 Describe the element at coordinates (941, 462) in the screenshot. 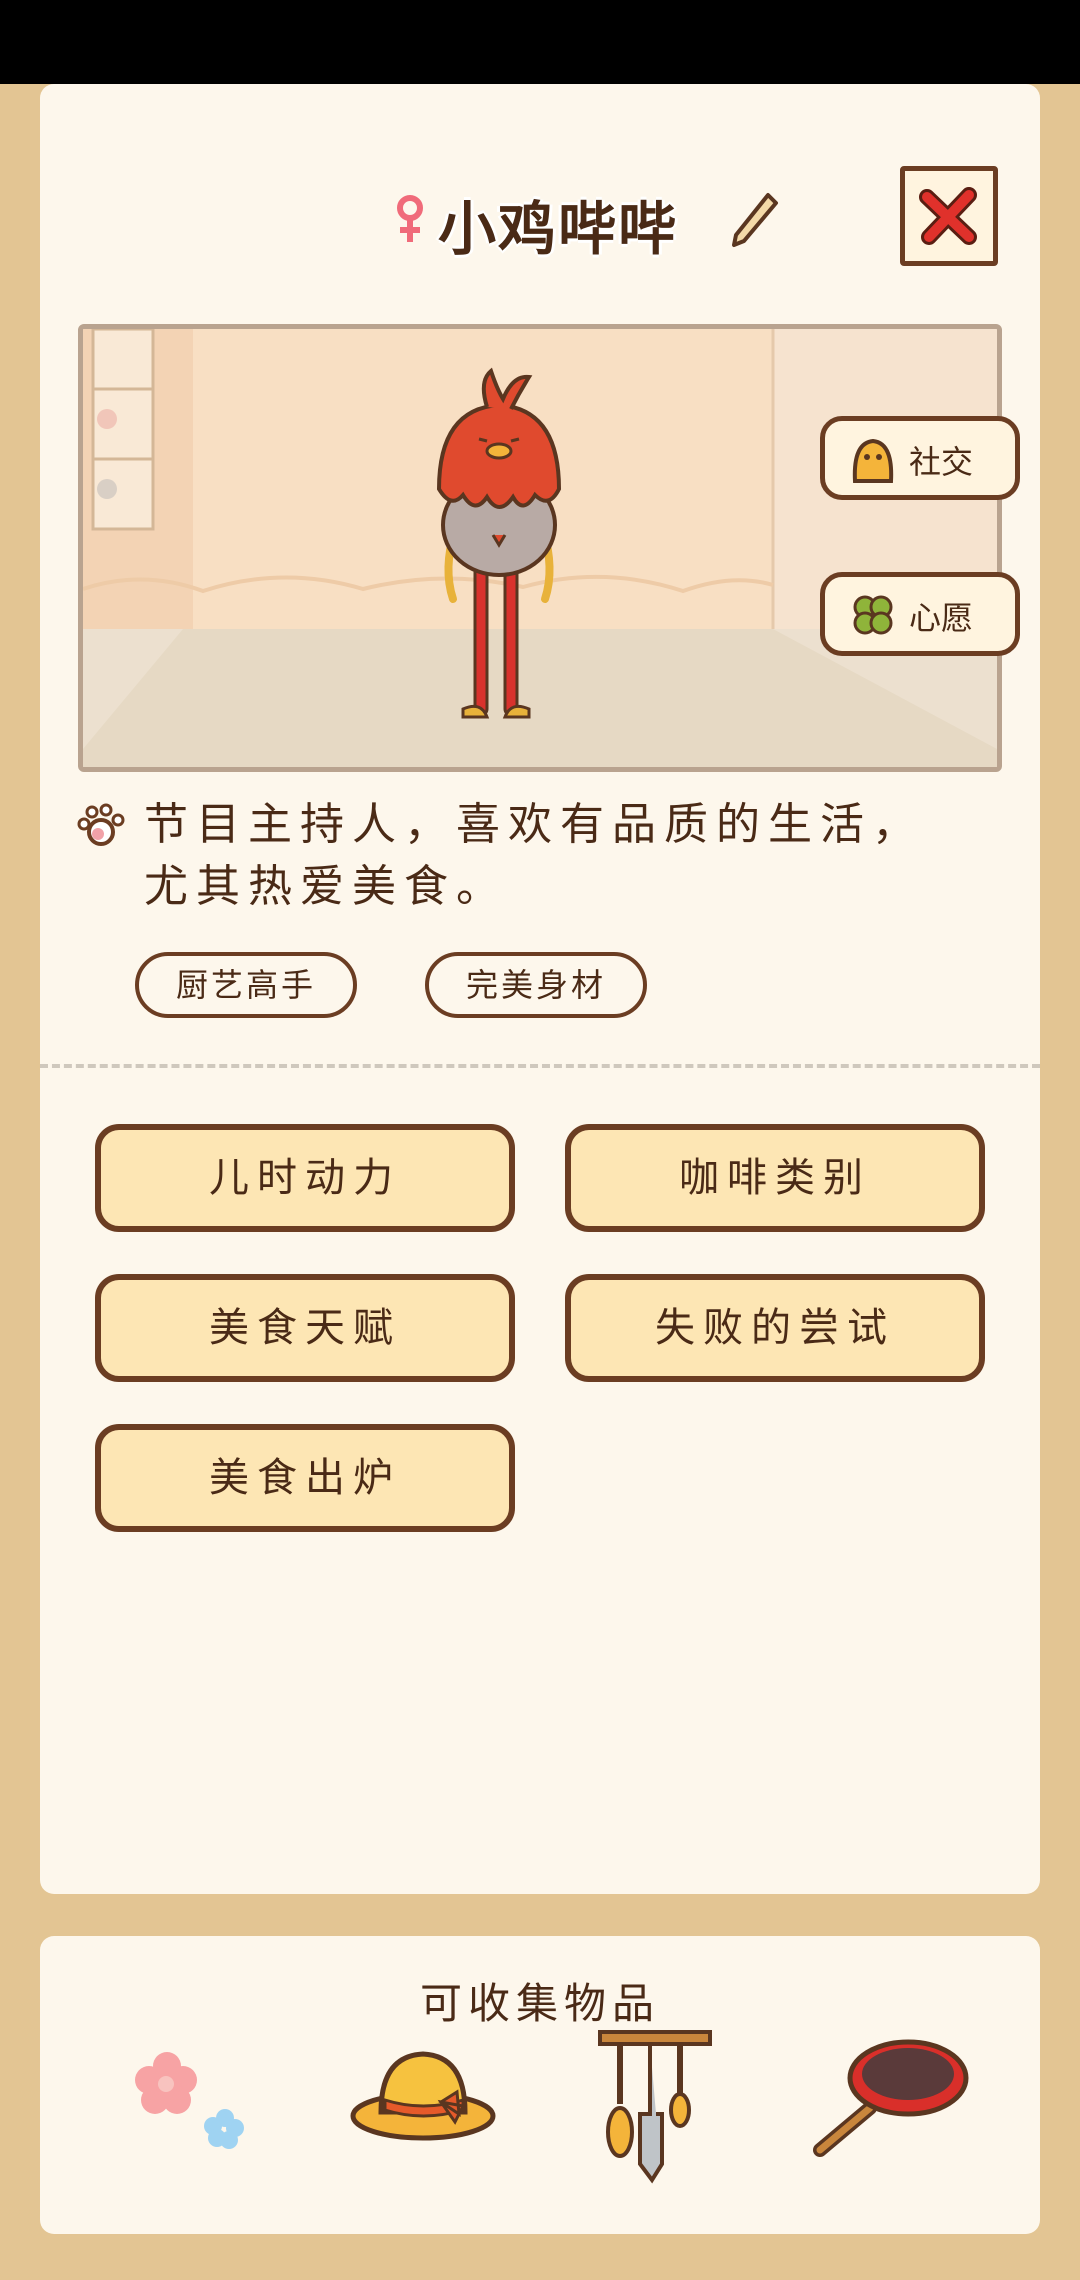

I see `social-label: 社交` at that location.